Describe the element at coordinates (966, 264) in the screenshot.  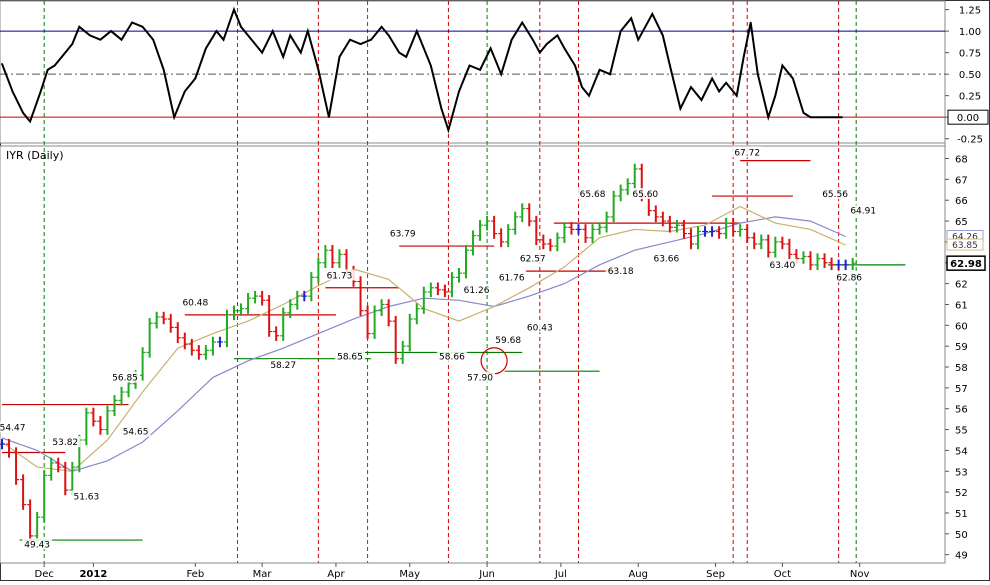
I see `last-price-label: 62.98` at that location.